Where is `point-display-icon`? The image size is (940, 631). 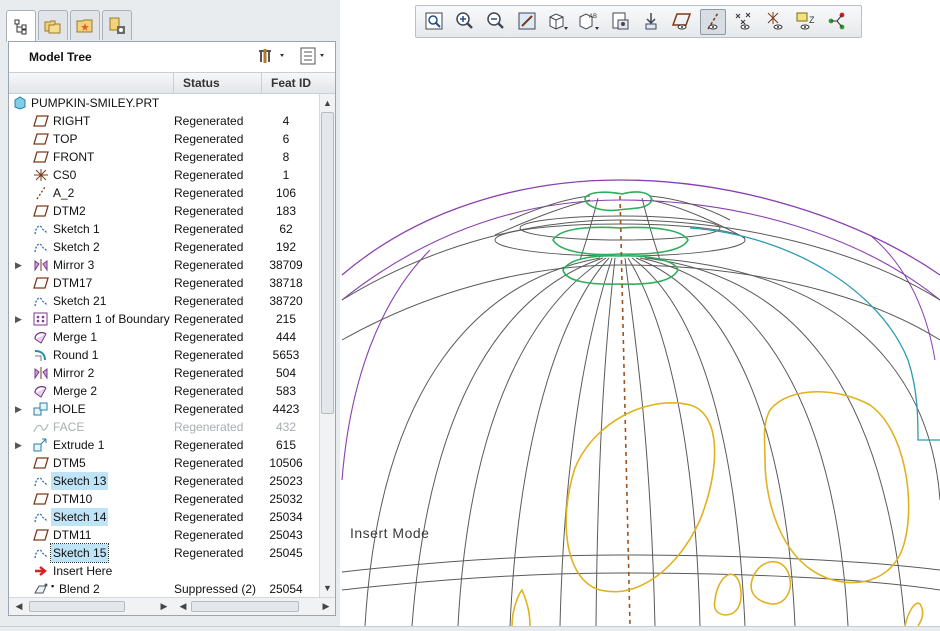
point-display-icon is located at coordinates (744, 22).